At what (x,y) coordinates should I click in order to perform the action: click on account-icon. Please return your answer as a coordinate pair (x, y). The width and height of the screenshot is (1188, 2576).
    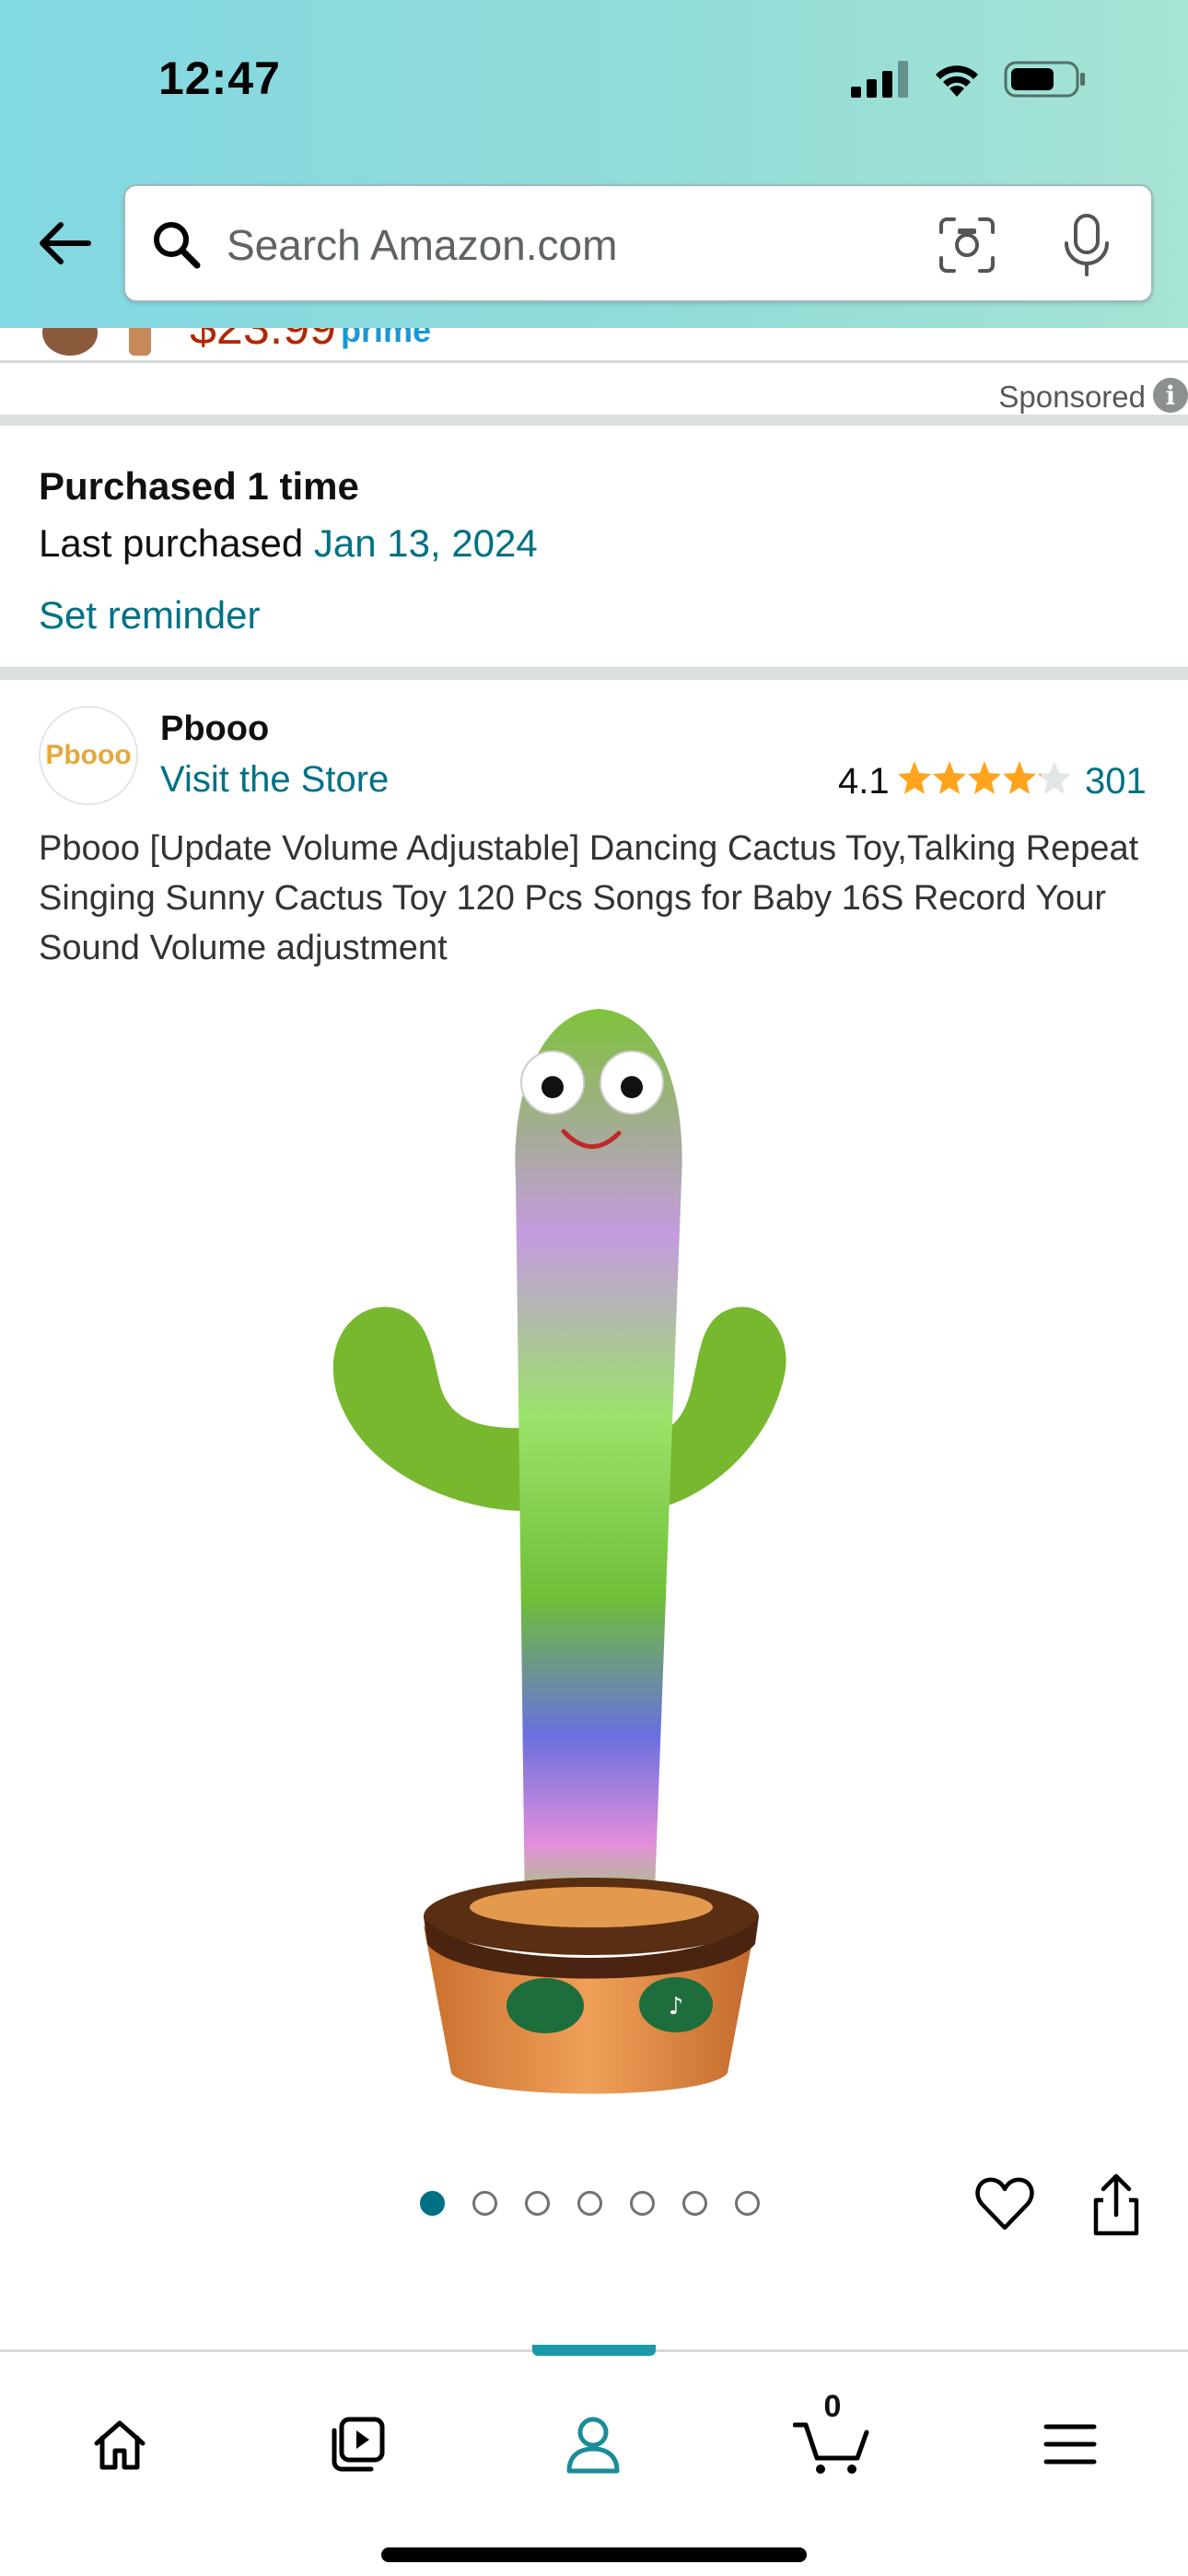
    Looking at the image, I should click on (593, 2445).